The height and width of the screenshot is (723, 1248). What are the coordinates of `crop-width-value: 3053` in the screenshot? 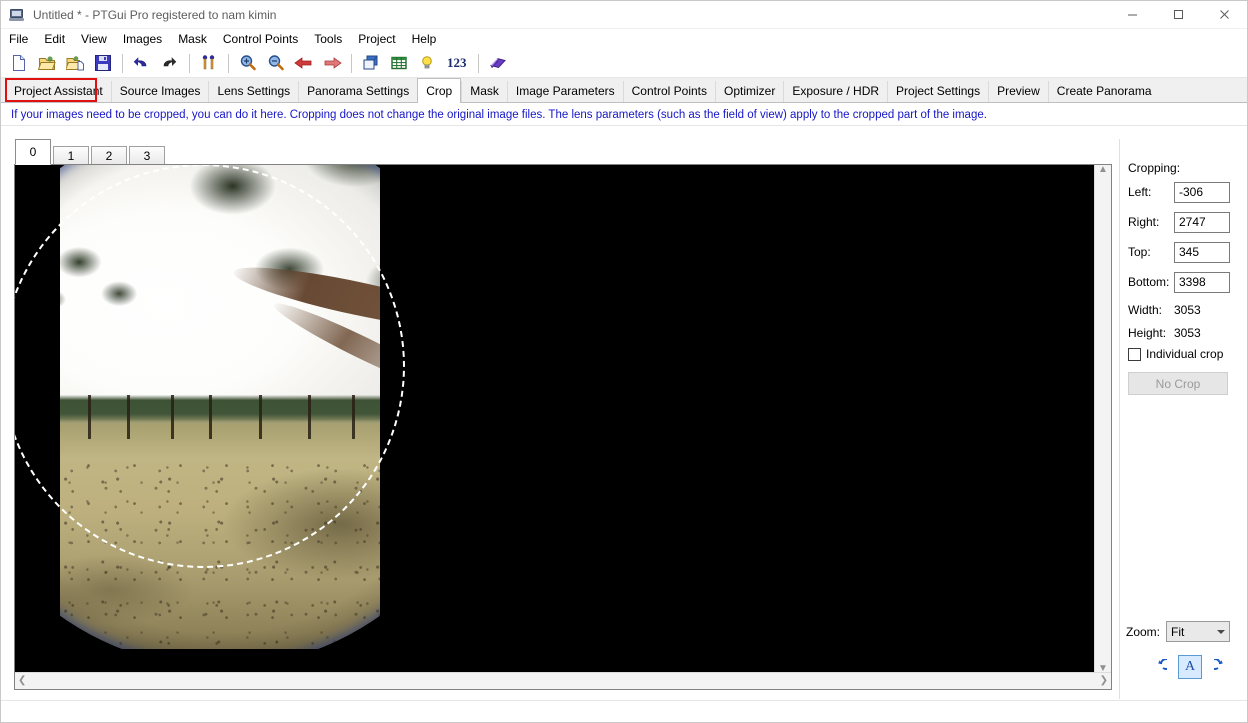 It's located at (1187, 310).